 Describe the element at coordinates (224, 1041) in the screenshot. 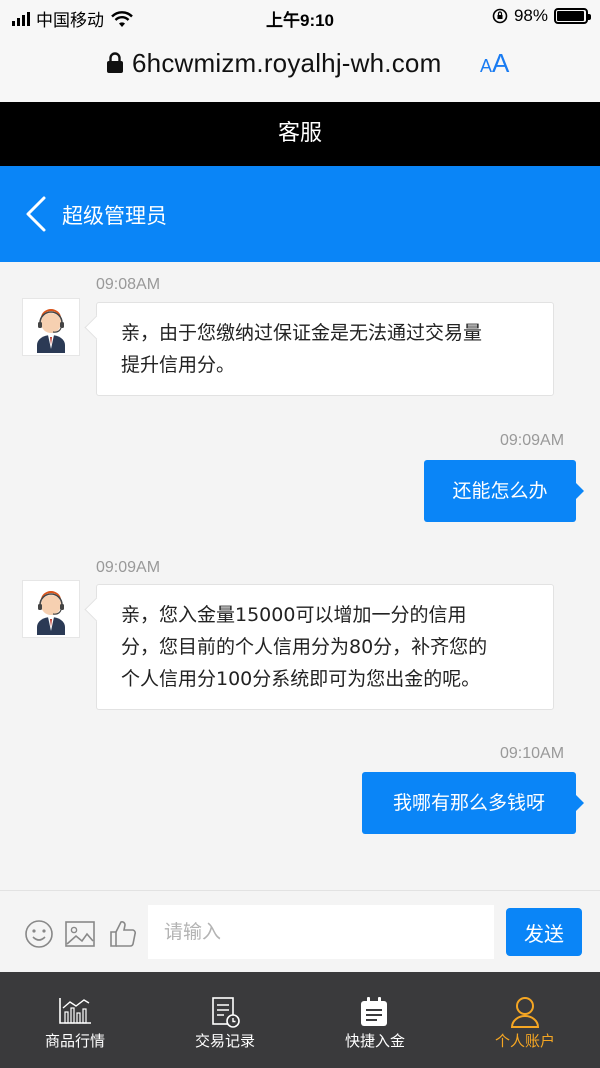

I see `nav-label: 交易记录` at that location.